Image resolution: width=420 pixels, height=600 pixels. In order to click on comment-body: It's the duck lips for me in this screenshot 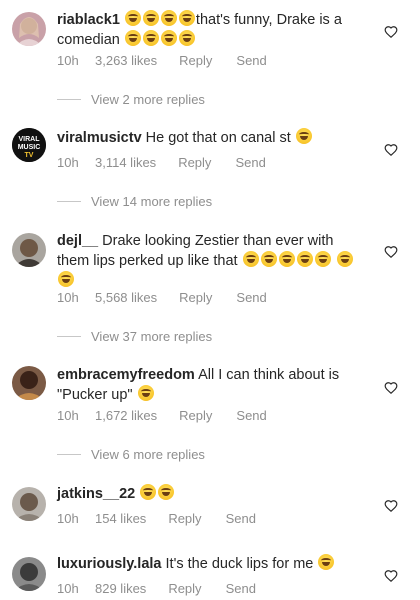, I will do `click(239, 564)`.